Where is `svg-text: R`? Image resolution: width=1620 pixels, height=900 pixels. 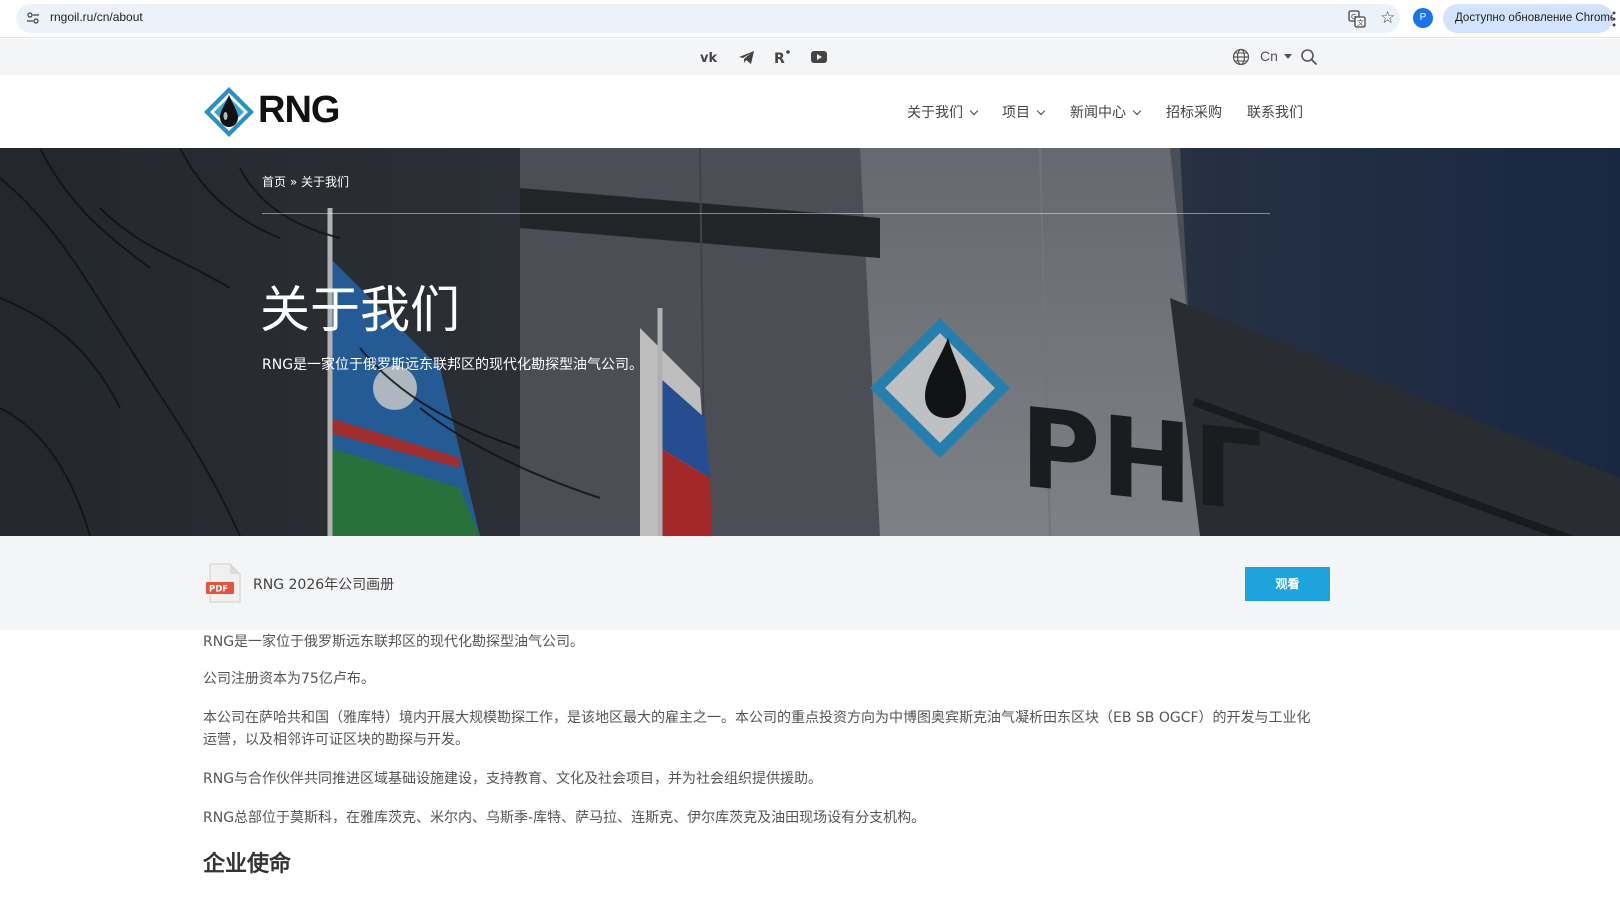 svg-text: R is located at coordinates (779, 58).